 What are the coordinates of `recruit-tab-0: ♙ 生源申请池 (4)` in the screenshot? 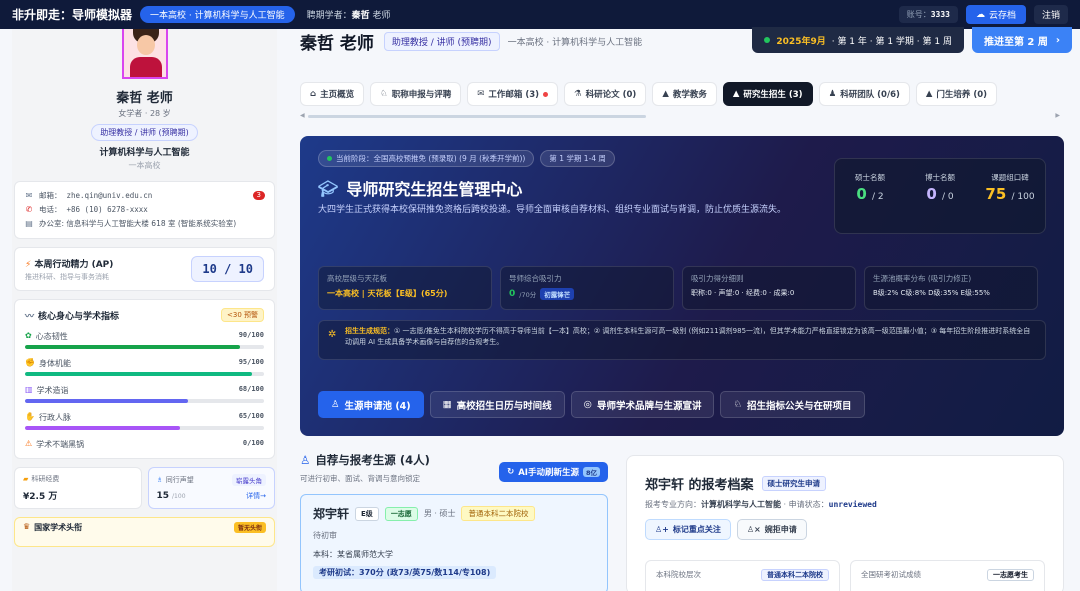 It's located at (371, 404).